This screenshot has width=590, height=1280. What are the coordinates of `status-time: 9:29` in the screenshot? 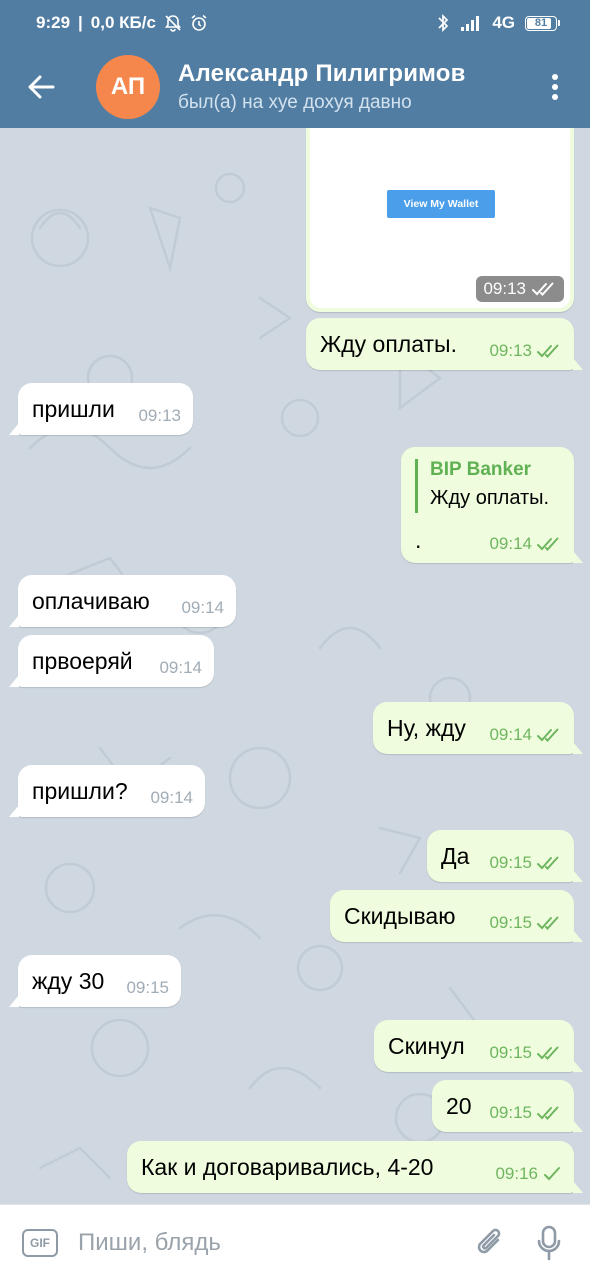 It's located at (53, 22).